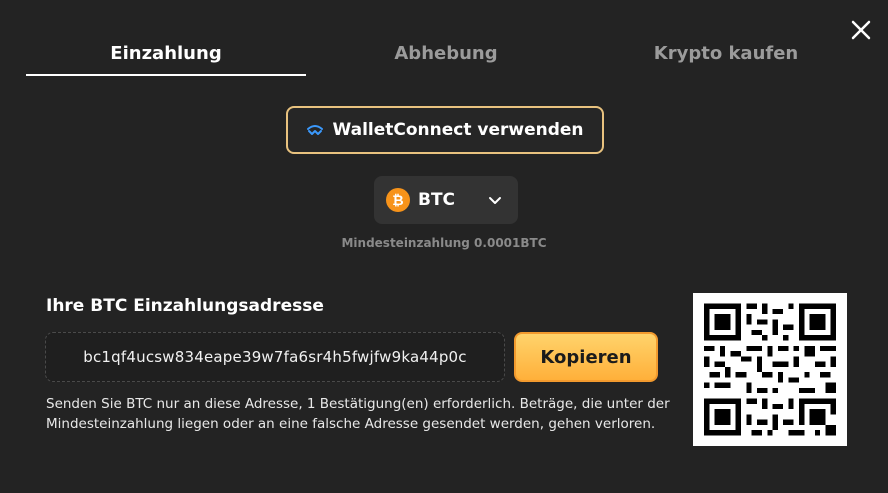  I want to click on tab-einzahlung: Einzahlung, so click(166, 54).